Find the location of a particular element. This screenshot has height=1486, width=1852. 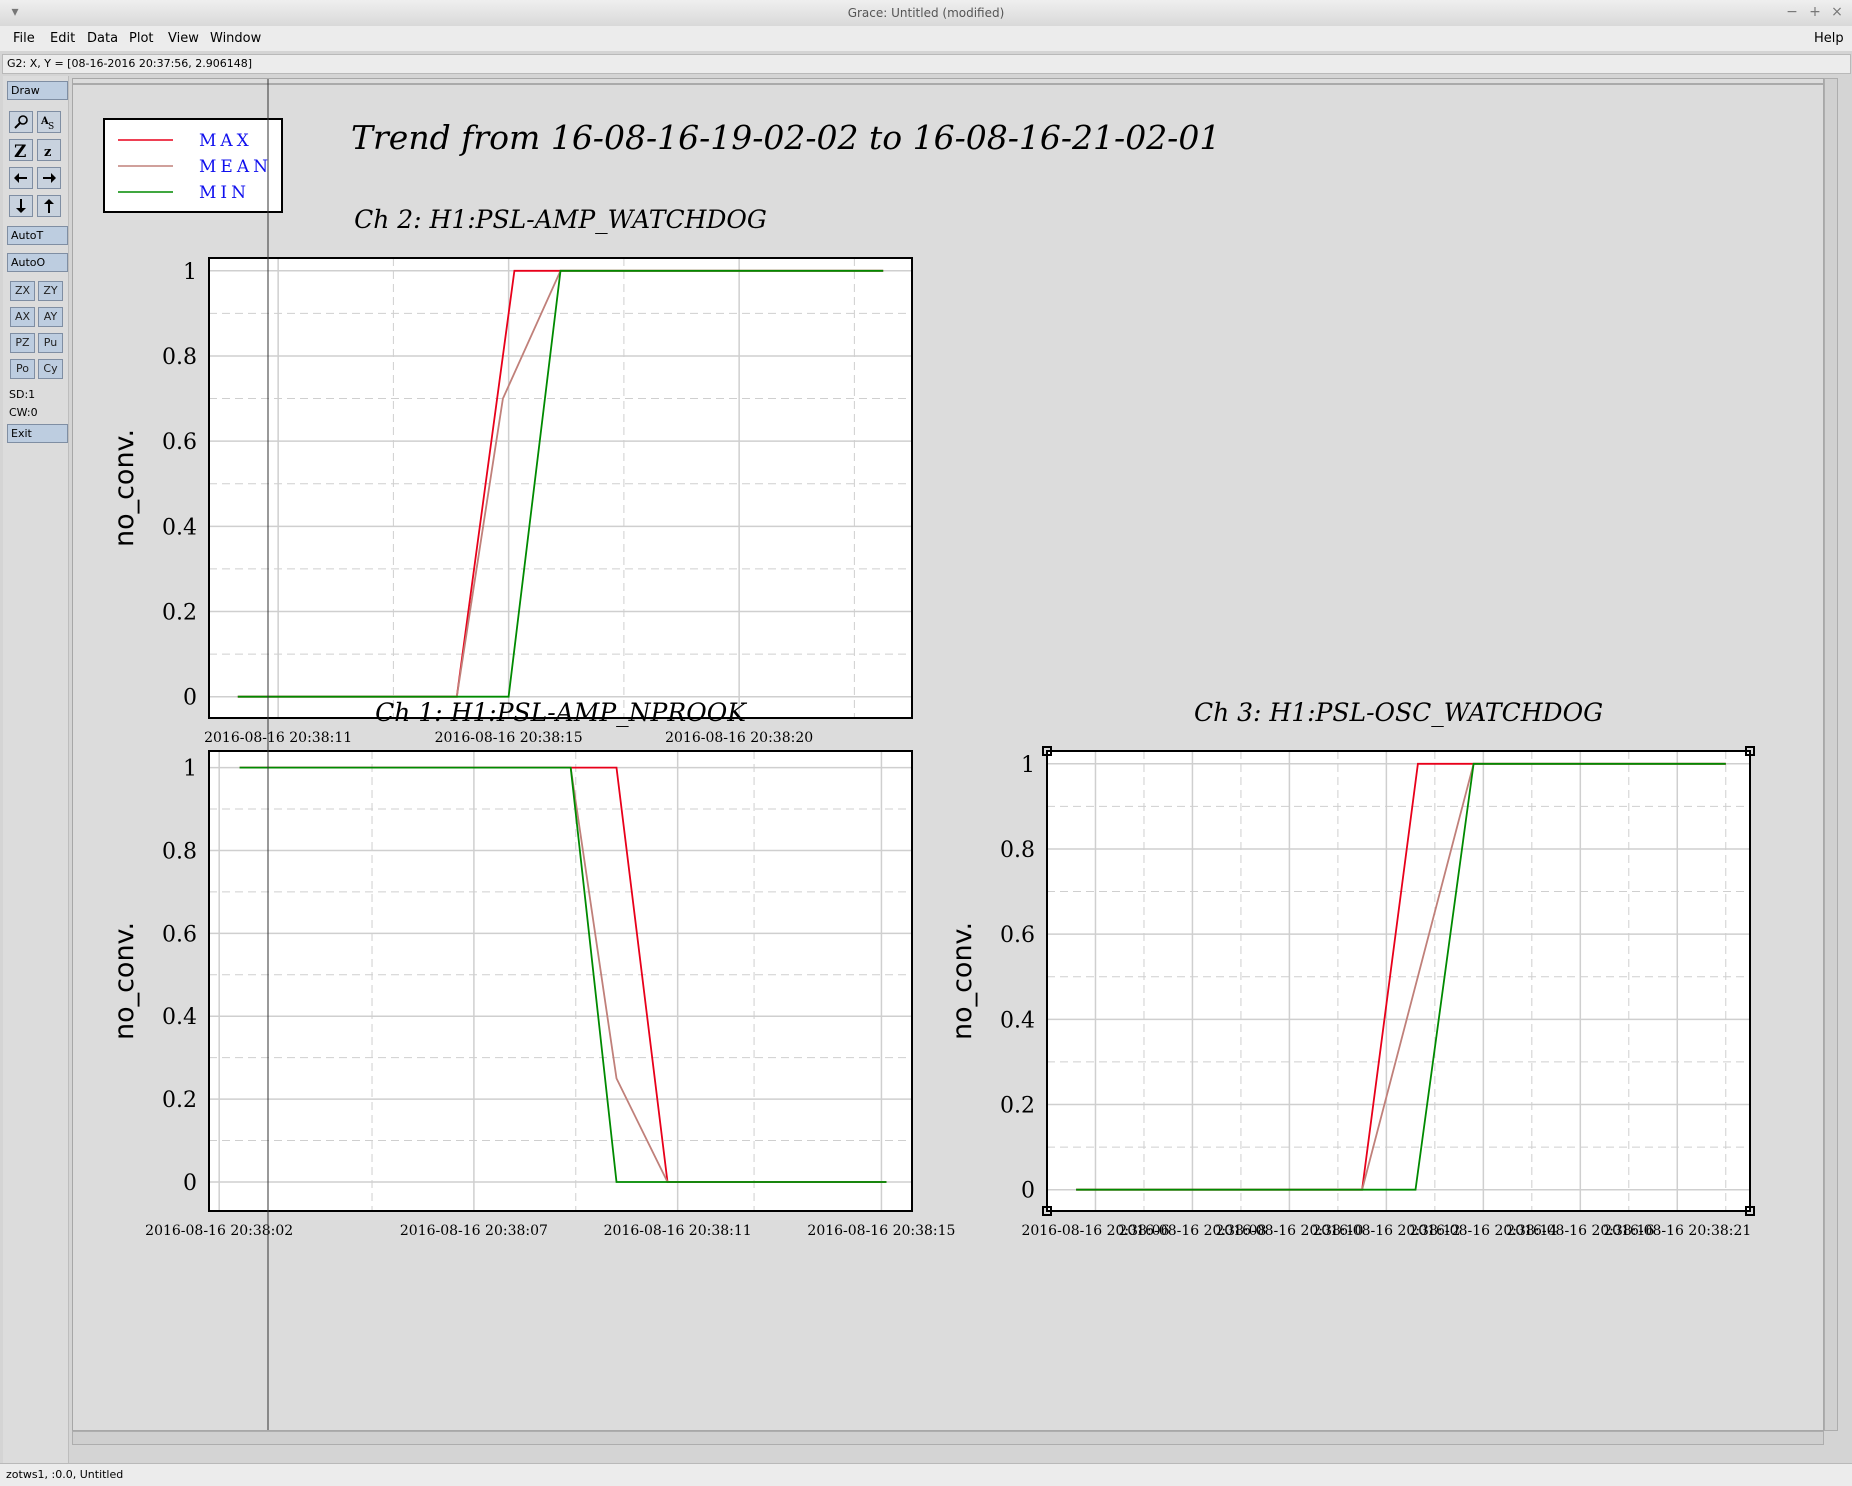

menu-edit: Edit is located at coordinates (62, 38).